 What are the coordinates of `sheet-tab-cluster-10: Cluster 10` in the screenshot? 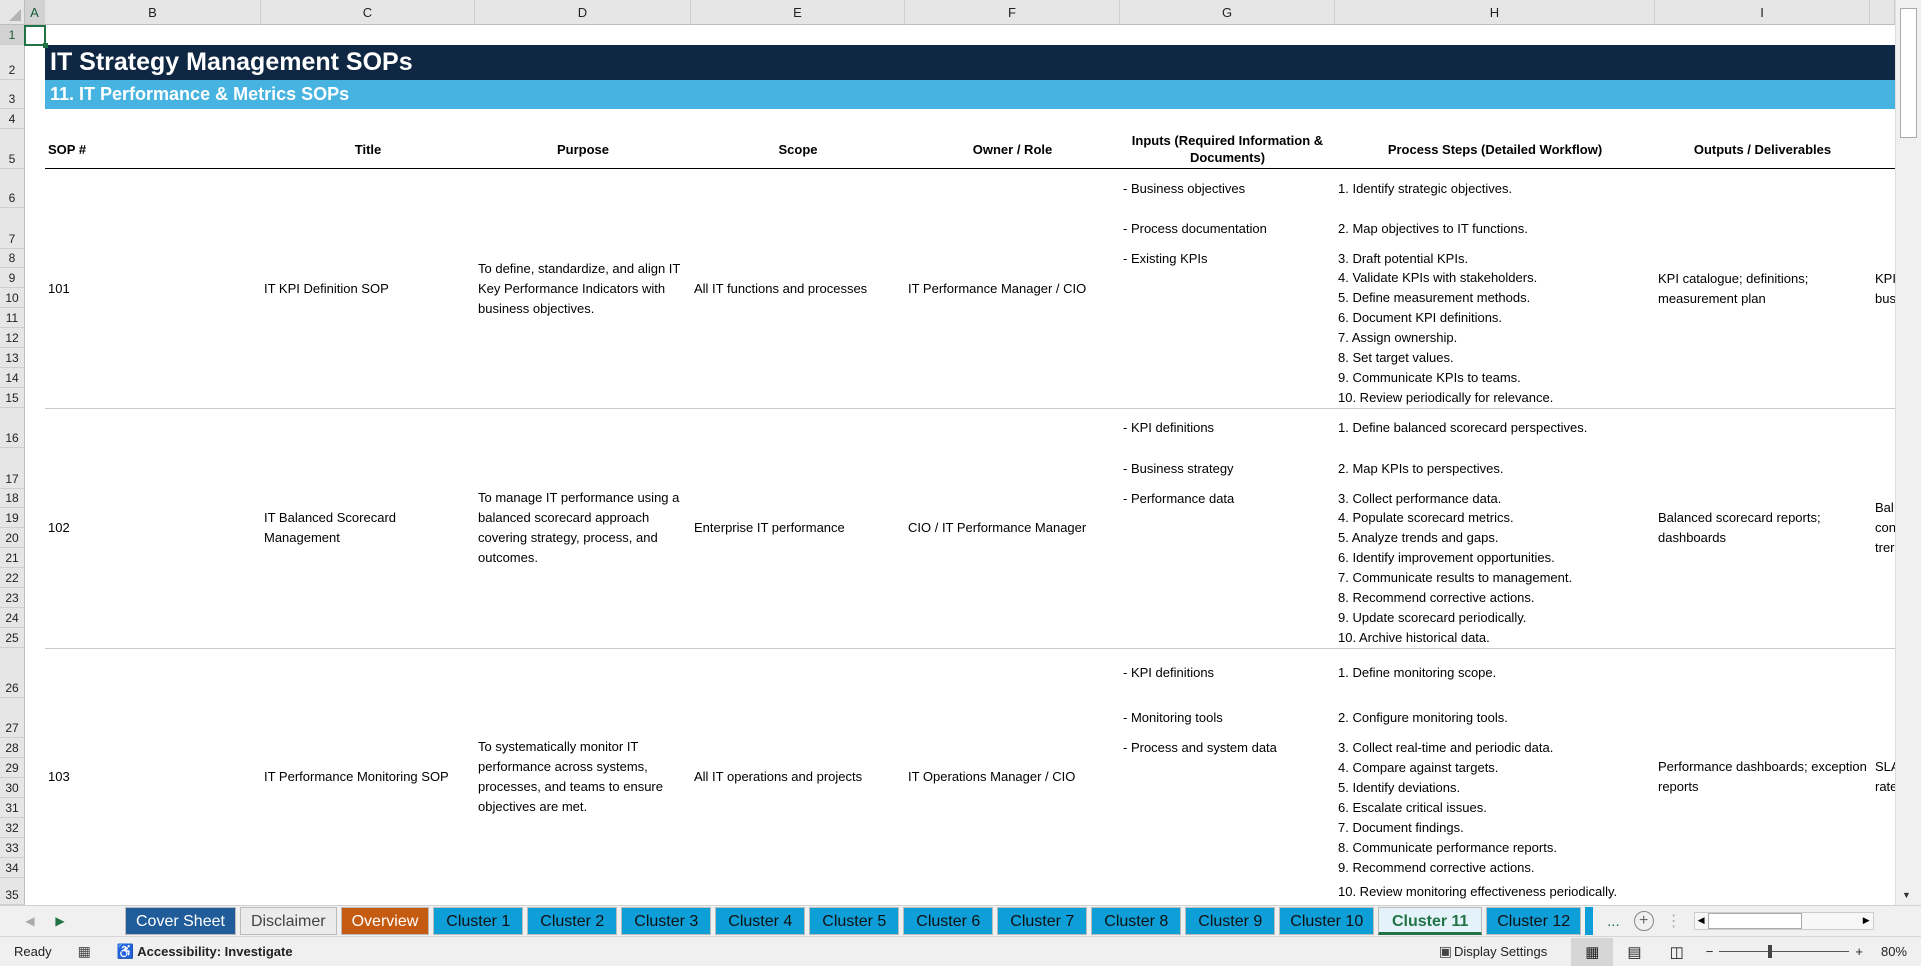 It's located at (1327, 921).